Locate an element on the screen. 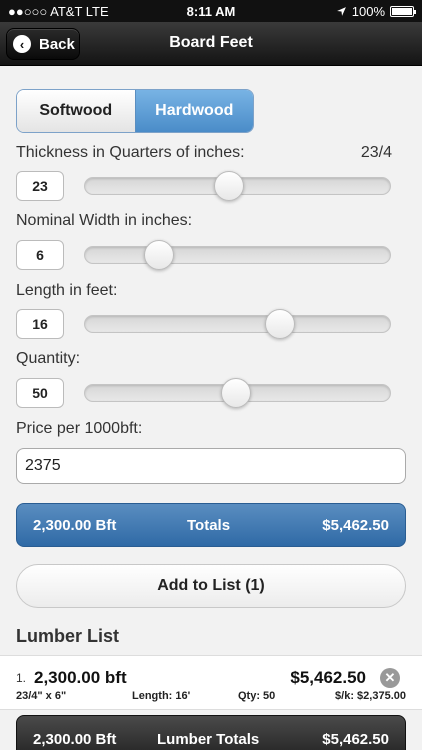 Image resolution: width=422 pixels, height=750 pixels. list-item-qty: Qty: 50 is located at coordinates (257, 696).